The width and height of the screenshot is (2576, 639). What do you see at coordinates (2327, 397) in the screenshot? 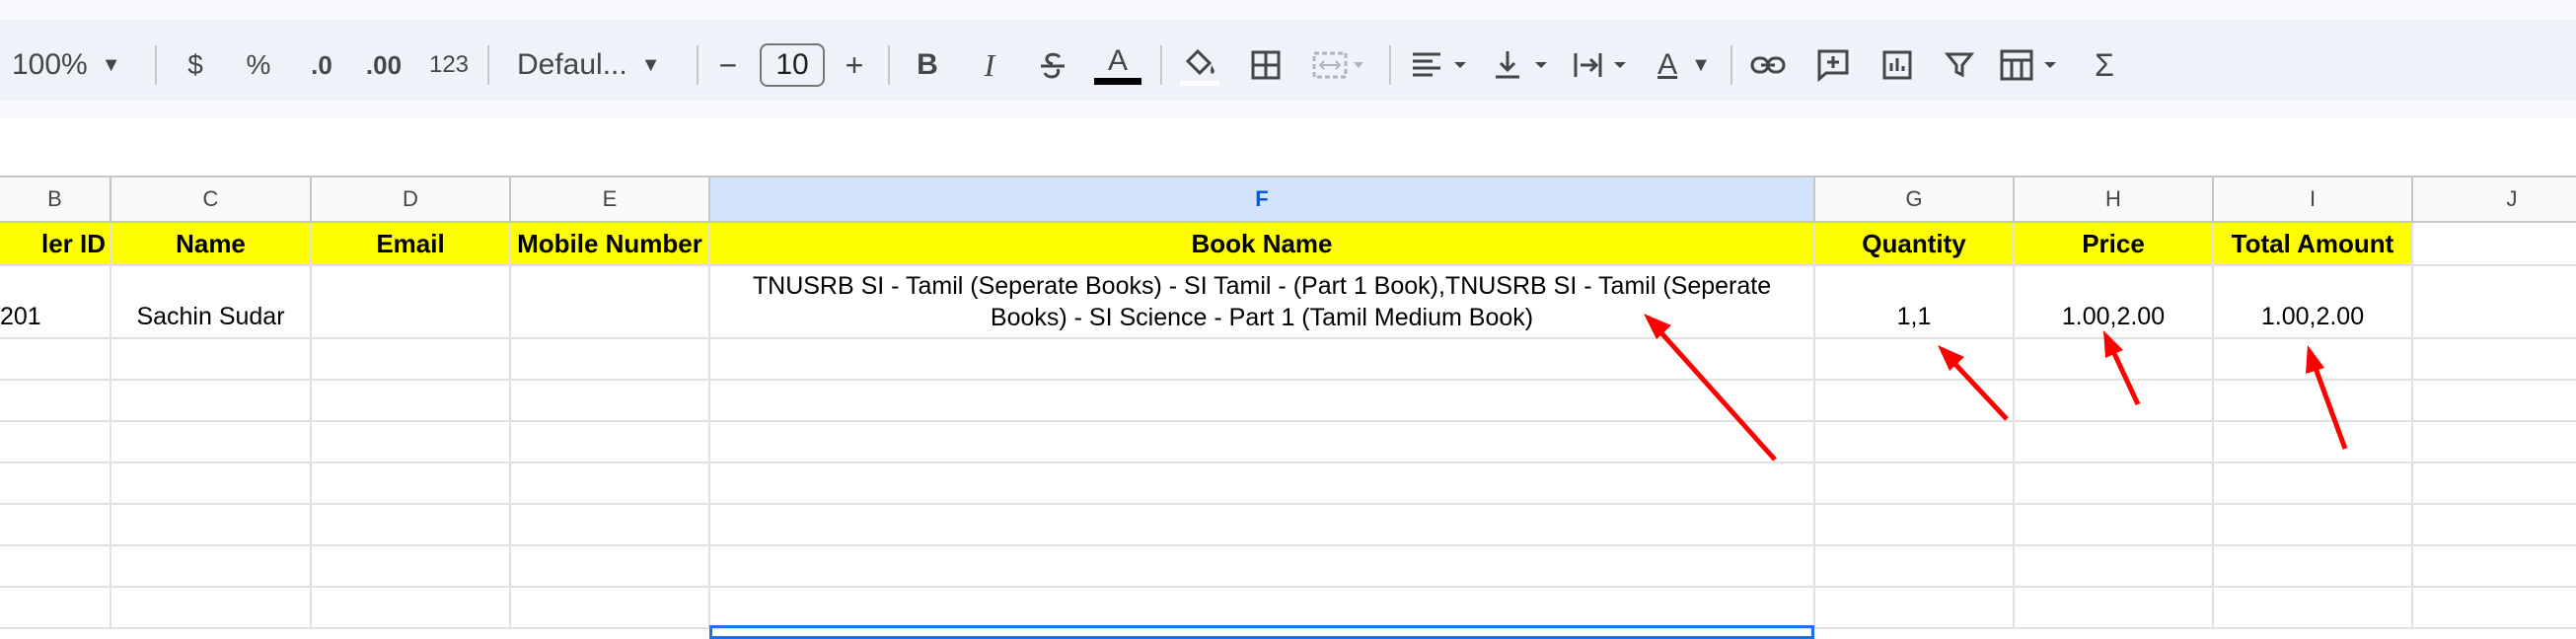
I see `annotation-arrow-total-amount` at bounding box center [2327, 397].